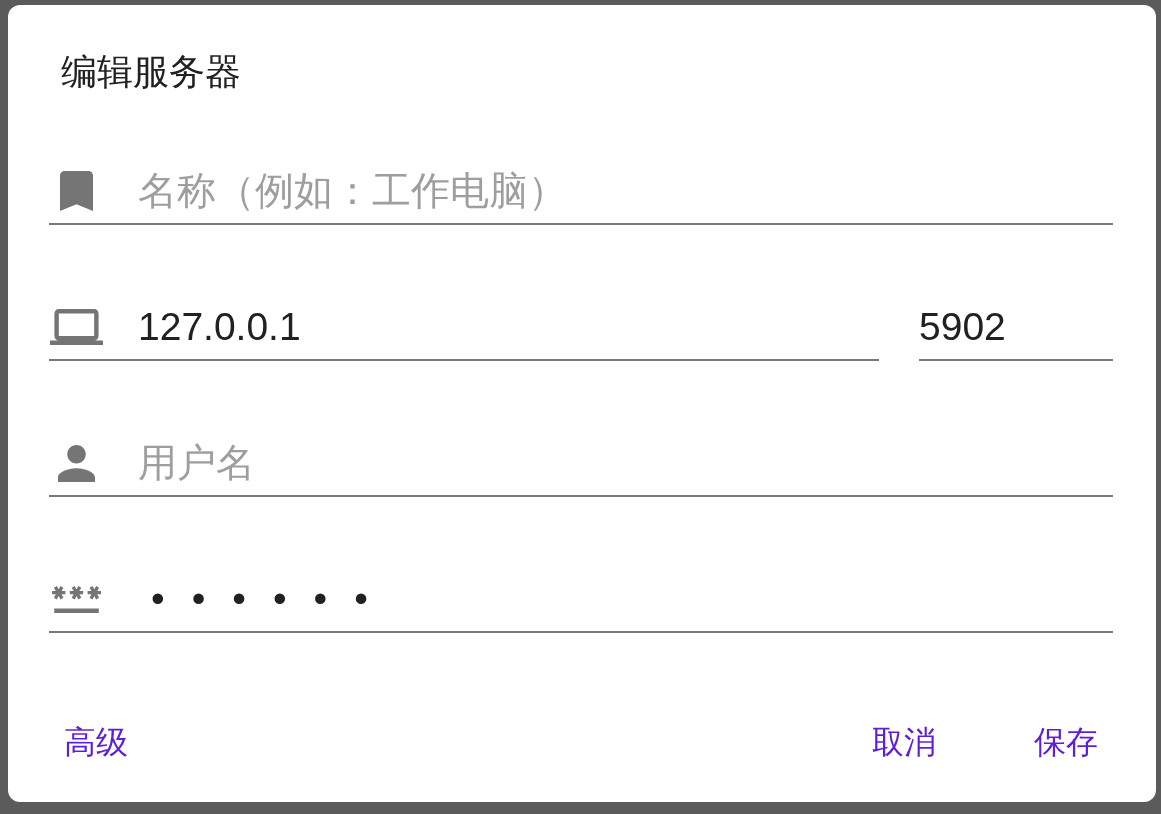 The image size is (1161, 814). I want to click on save-button: 保存, so click(1066, 743).